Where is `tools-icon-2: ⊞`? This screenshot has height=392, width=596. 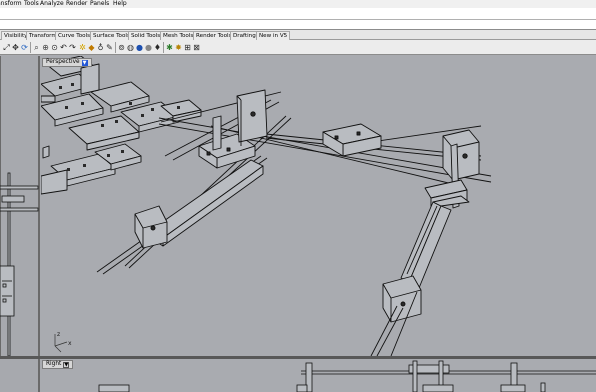
tools-icon-2: ⊞ is located at coordinates (187, 47).